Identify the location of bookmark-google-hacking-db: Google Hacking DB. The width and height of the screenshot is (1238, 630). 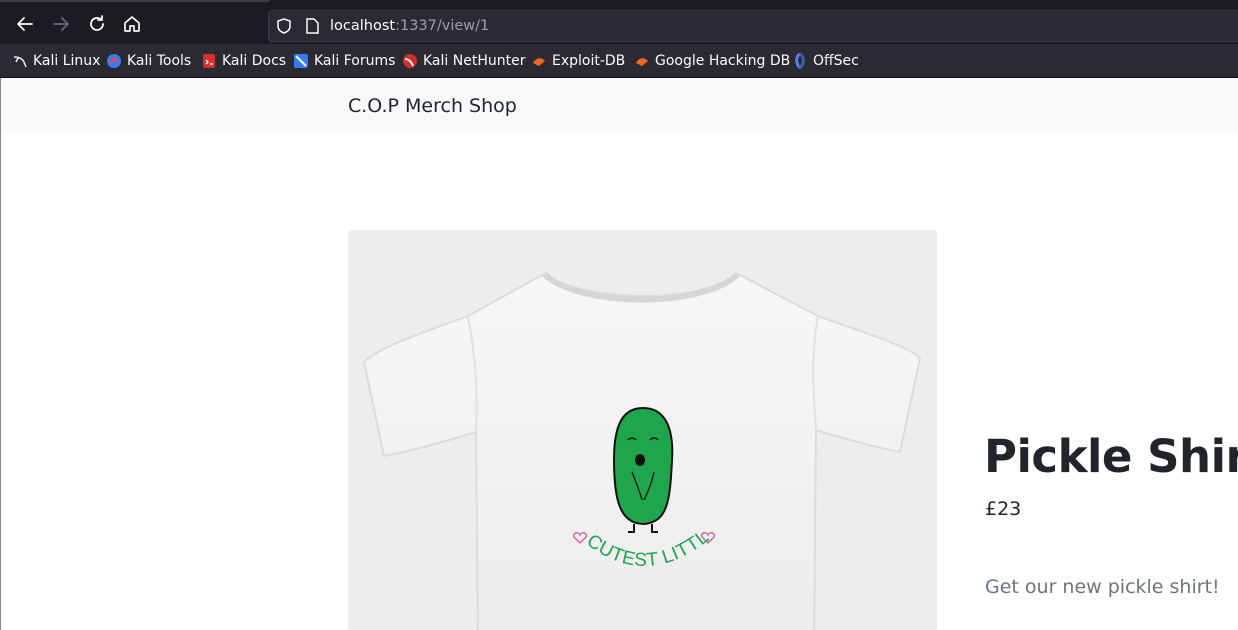
(712, 61).